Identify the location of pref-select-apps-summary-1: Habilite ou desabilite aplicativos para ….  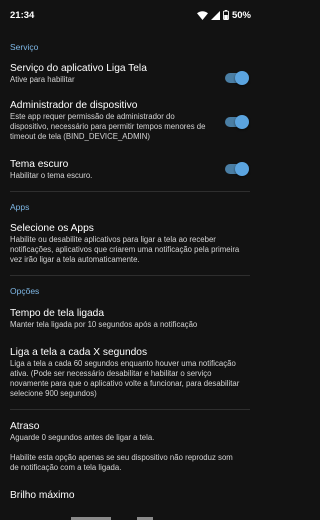
(113, 239).